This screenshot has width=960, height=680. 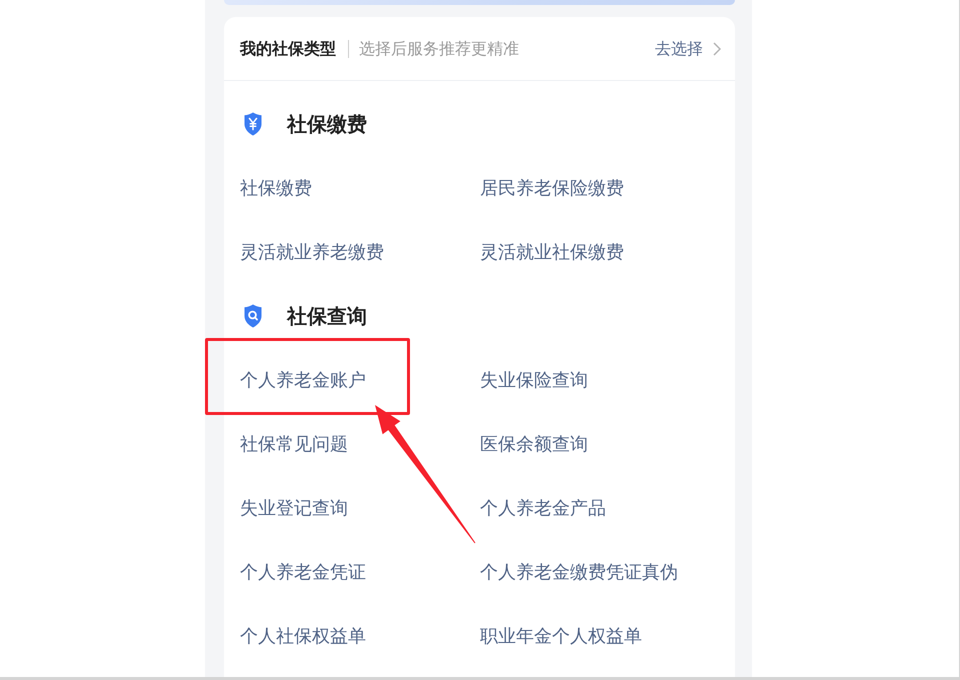 I want to click on service-link: 个人养老金缴费凭证真伪, so click(x=579, y=572).